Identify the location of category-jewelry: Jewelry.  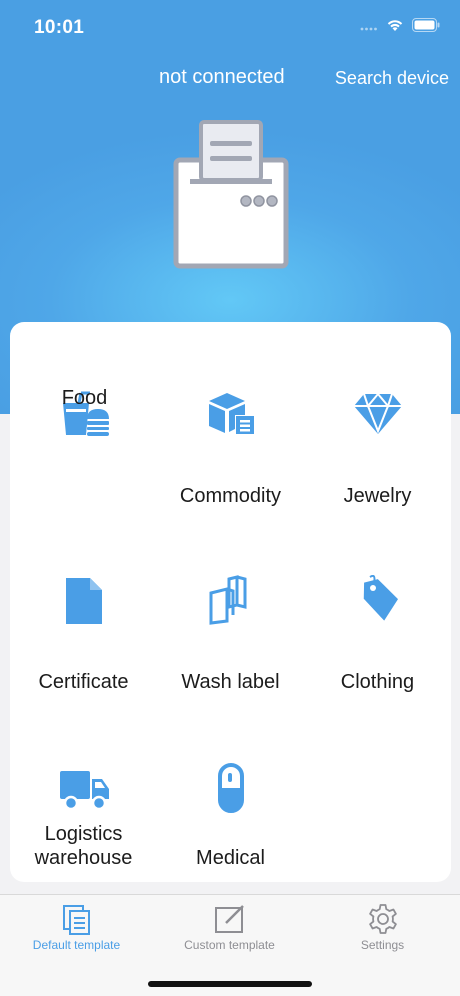
(377, 446).